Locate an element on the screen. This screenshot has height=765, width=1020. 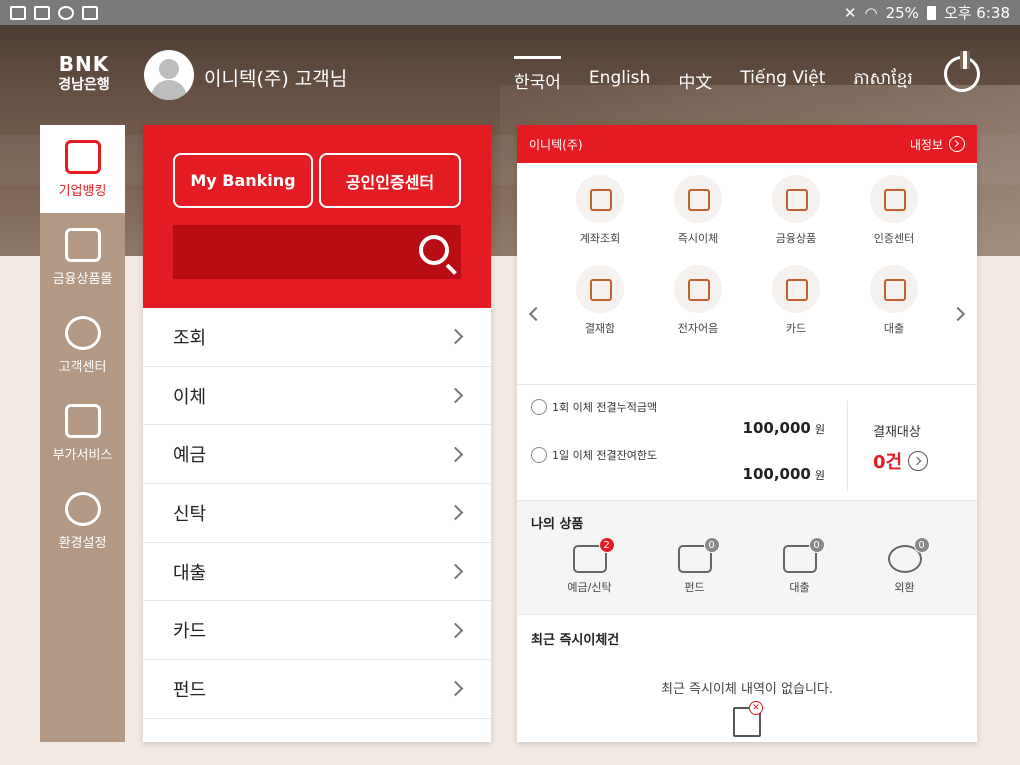
search-input is located at coordinates (288, 252).